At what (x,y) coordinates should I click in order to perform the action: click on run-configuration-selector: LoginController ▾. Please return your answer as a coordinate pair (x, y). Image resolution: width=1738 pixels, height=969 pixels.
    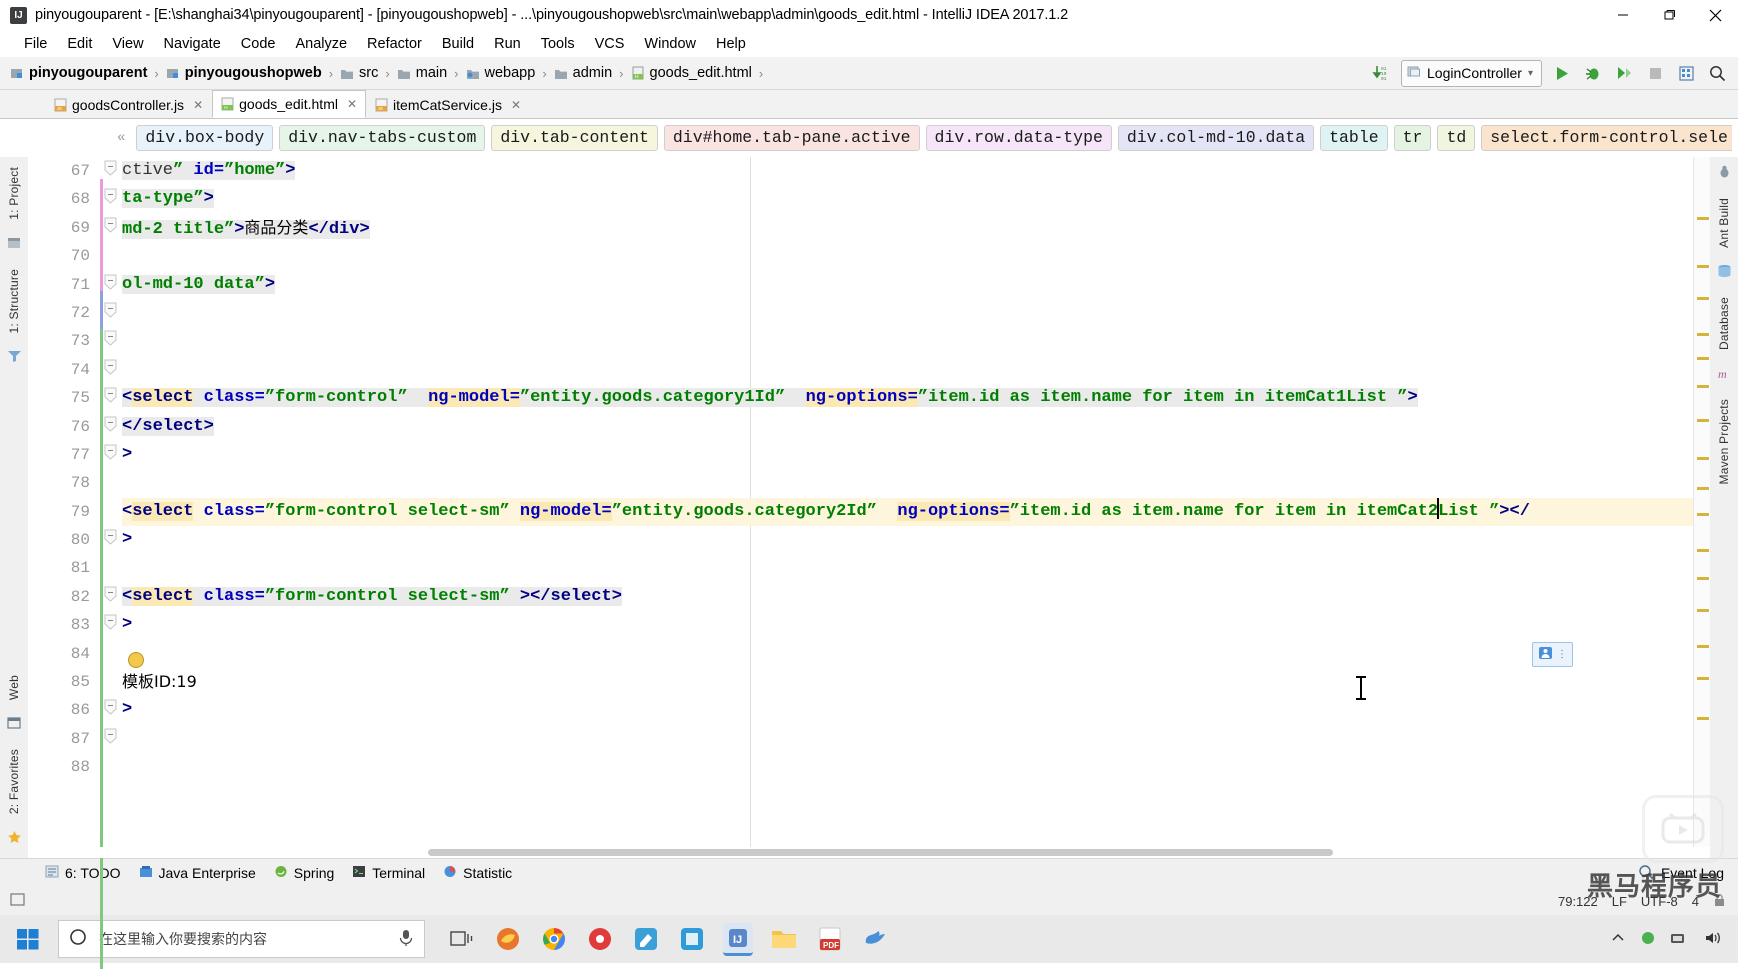
    Looking at the image, I should click on (1471, 73).